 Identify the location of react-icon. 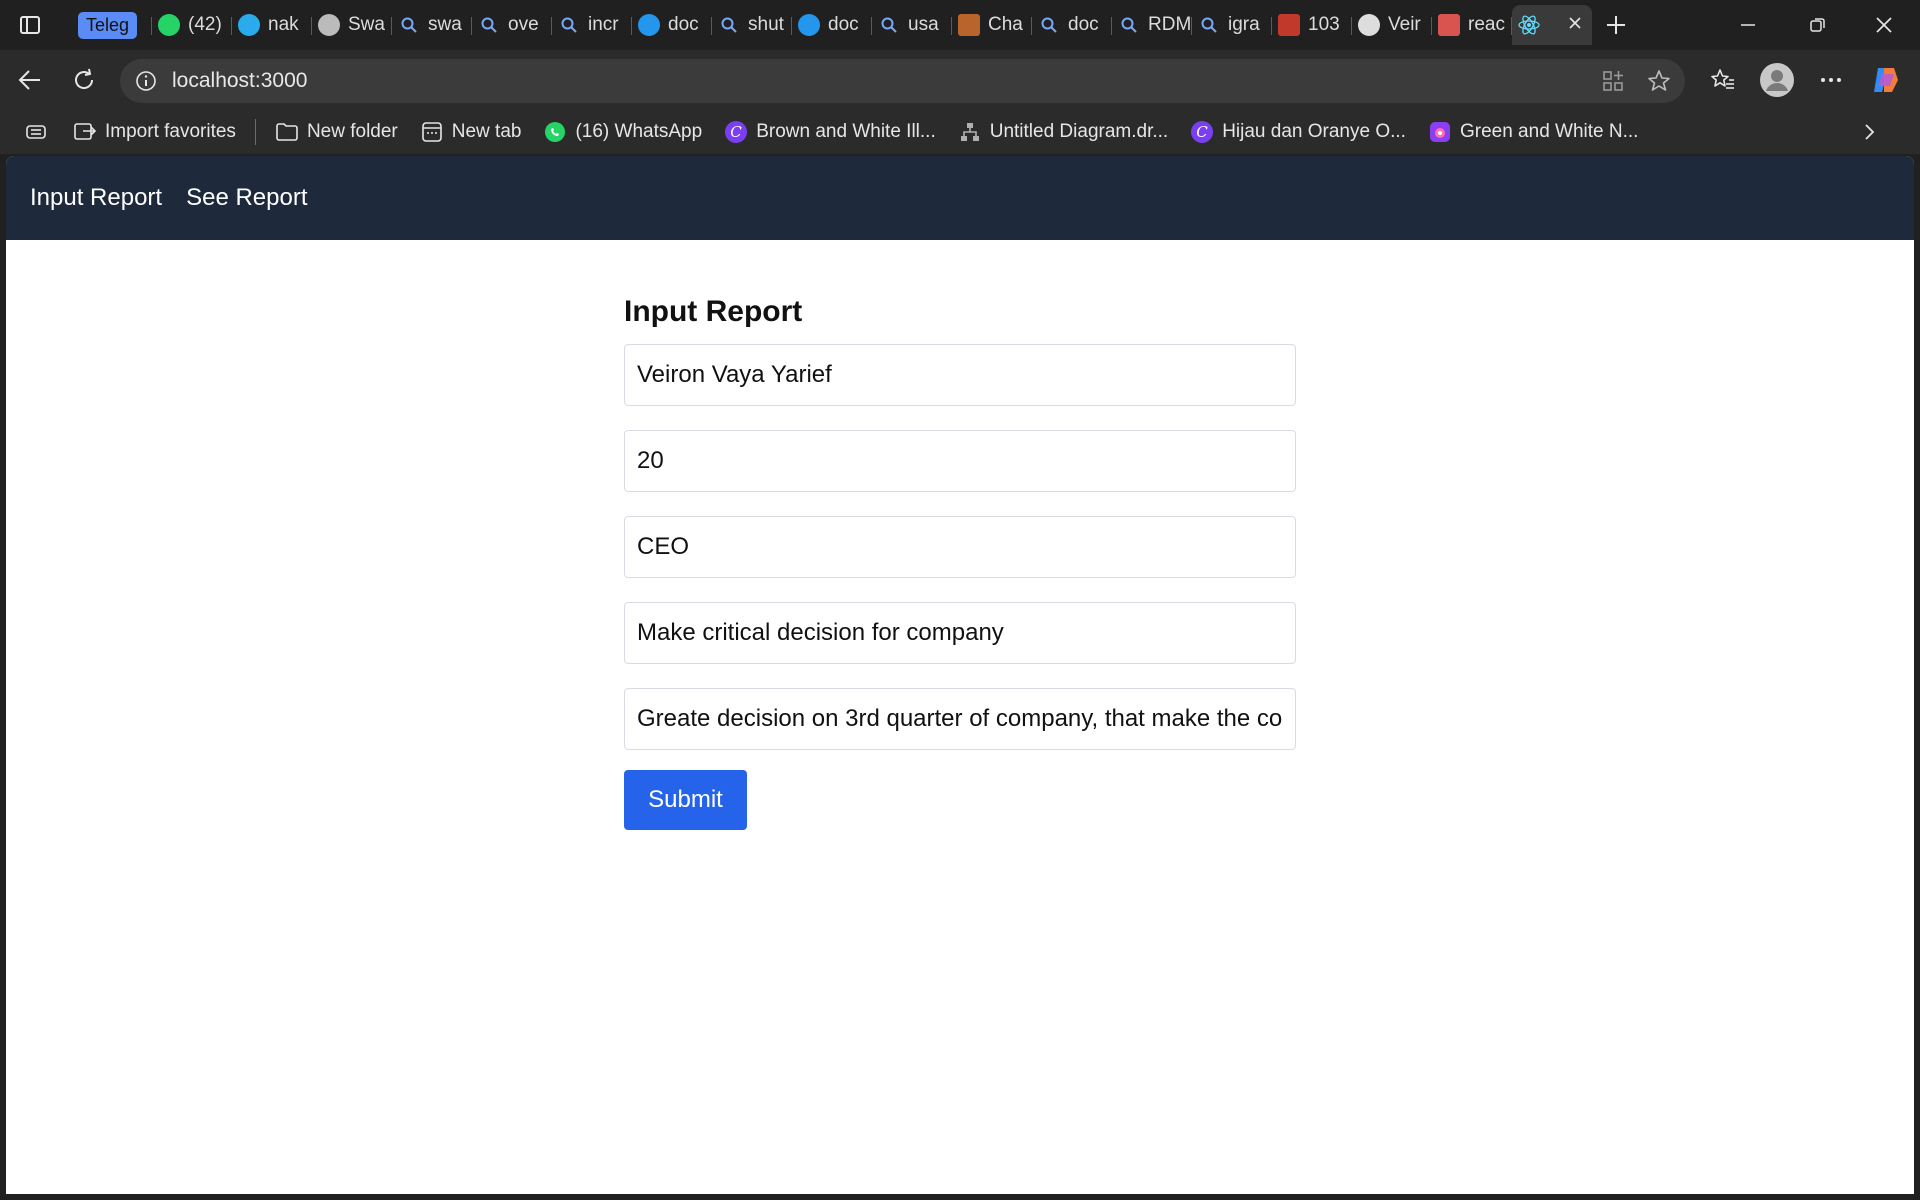
(1529, 25).